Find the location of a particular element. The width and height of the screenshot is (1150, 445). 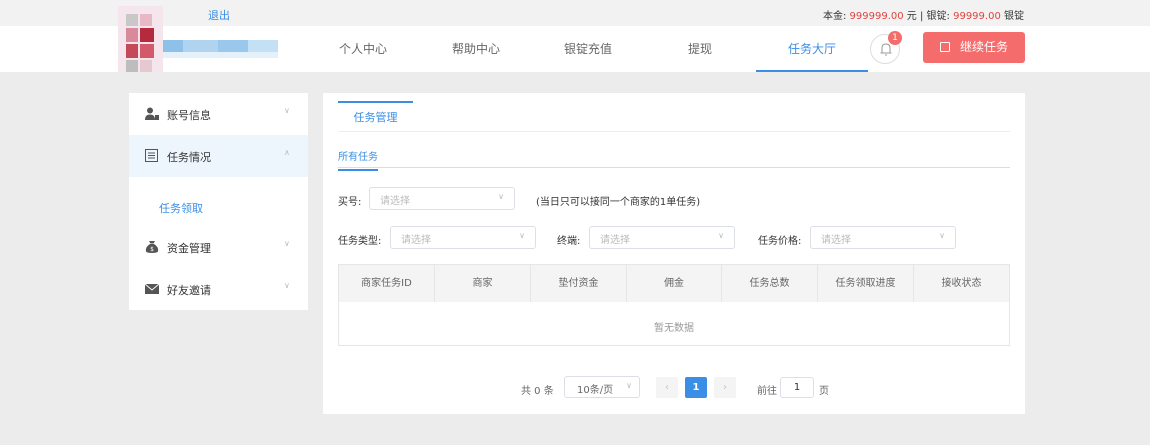

header-nav: 个人中心 帮助中心 银锭充值 提现 任务大厅 1 继续任务 is located at coordinates (575, 39).